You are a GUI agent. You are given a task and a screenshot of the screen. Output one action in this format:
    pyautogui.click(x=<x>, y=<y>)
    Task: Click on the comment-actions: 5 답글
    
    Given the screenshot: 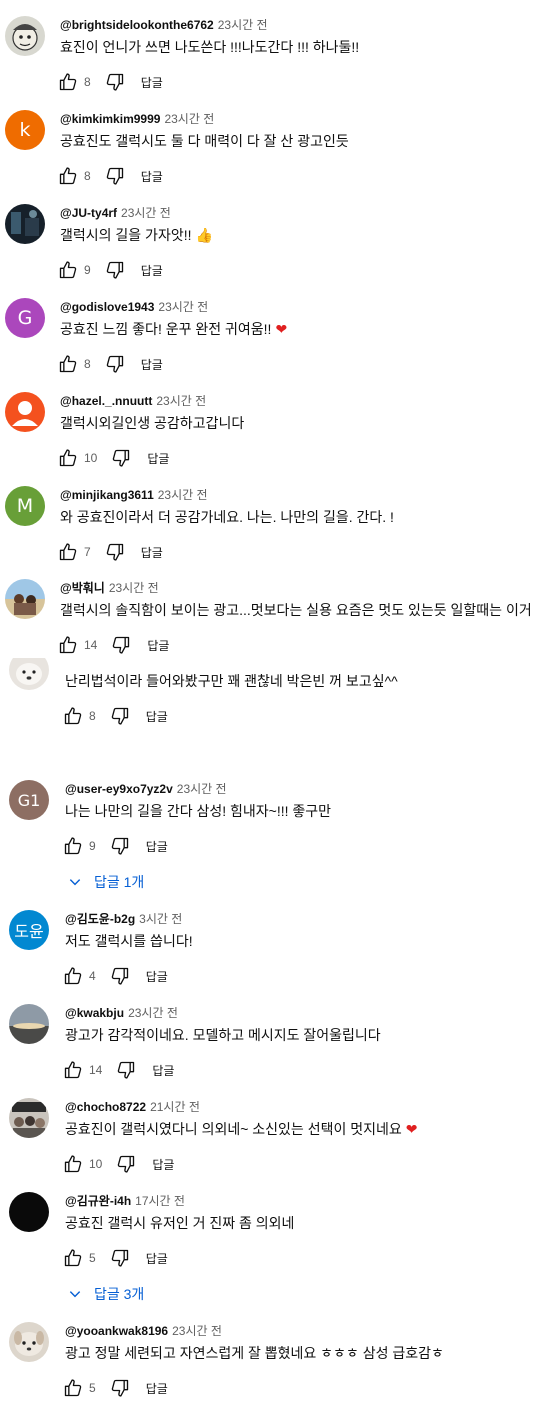 What is the action you would take?
    pyautogui.click(x=115, y=1258)
    